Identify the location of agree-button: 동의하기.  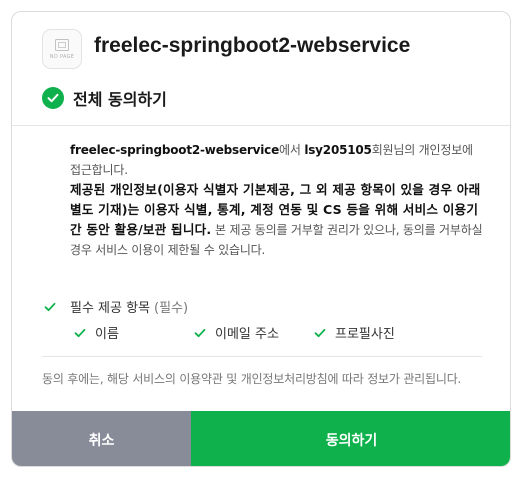
(350, 438).